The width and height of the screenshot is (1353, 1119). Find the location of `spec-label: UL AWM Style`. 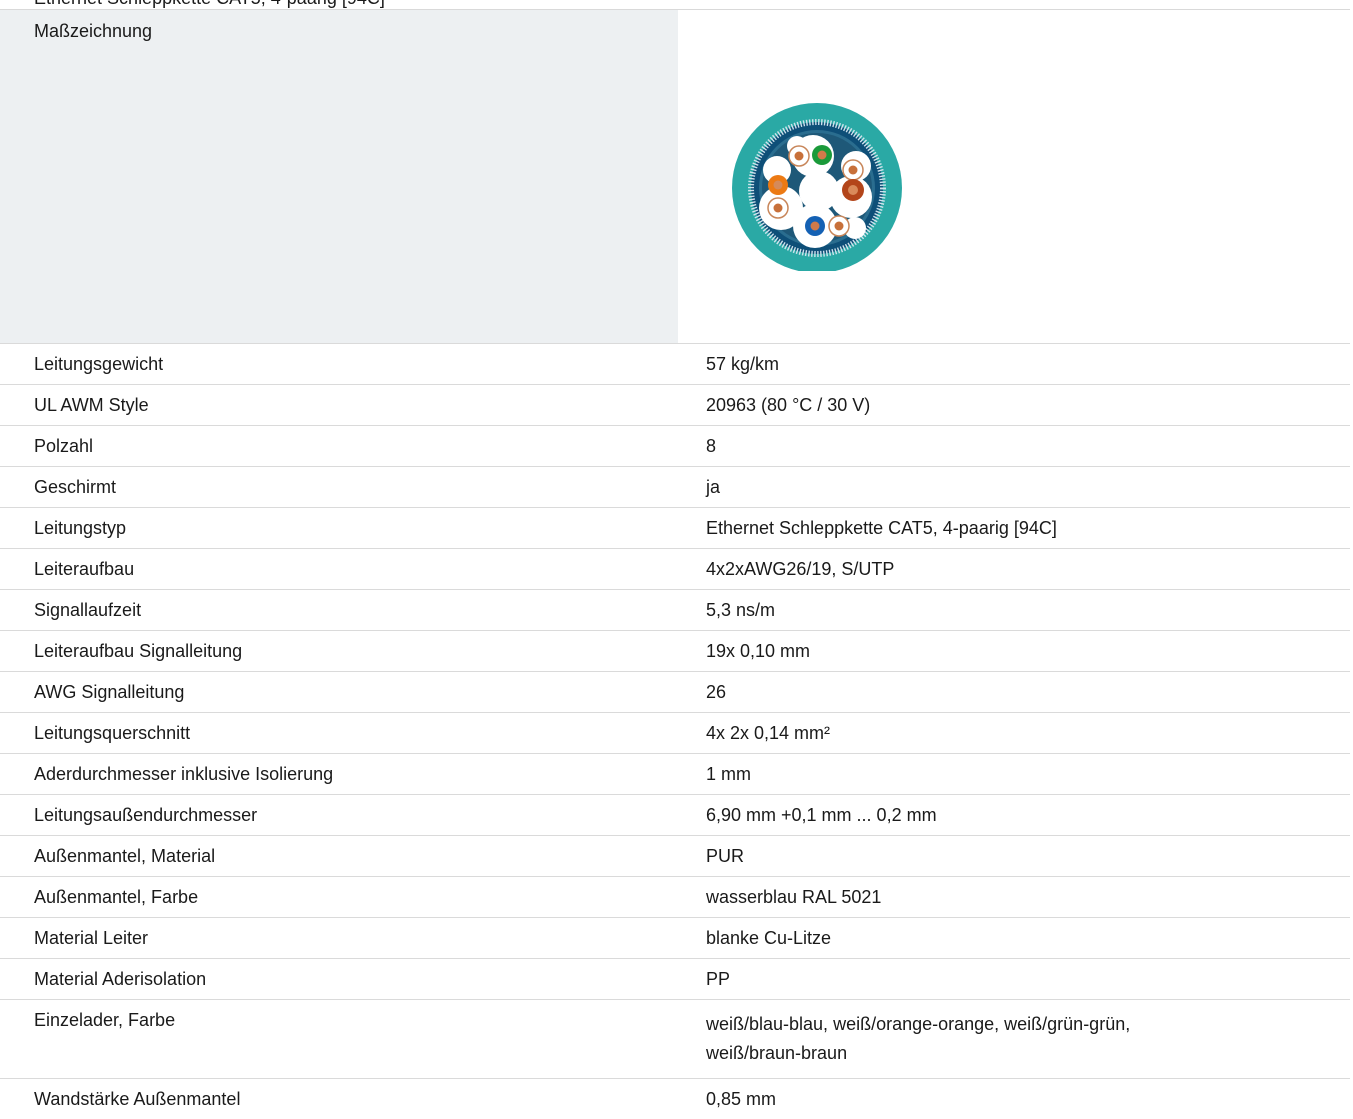

spec-label: UL AWM Style is located at coordinates (339, 405).